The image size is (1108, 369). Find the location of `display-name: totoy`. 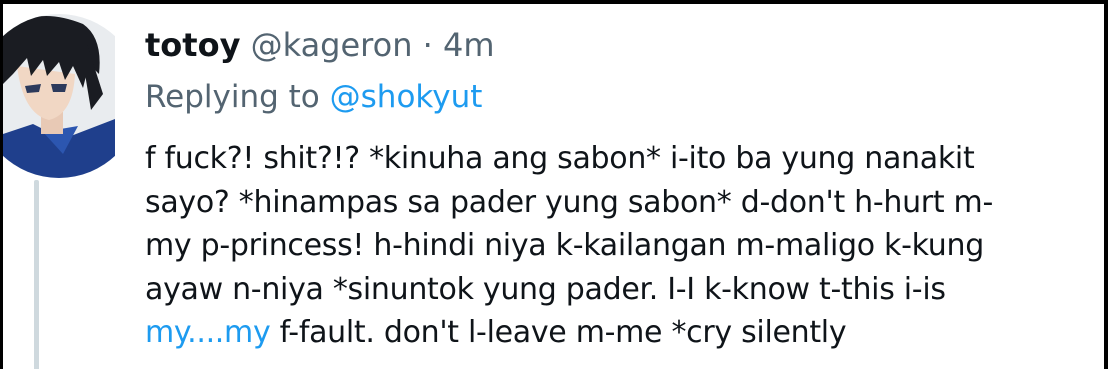

display-name: totoy is located at coordinates (192, 45).